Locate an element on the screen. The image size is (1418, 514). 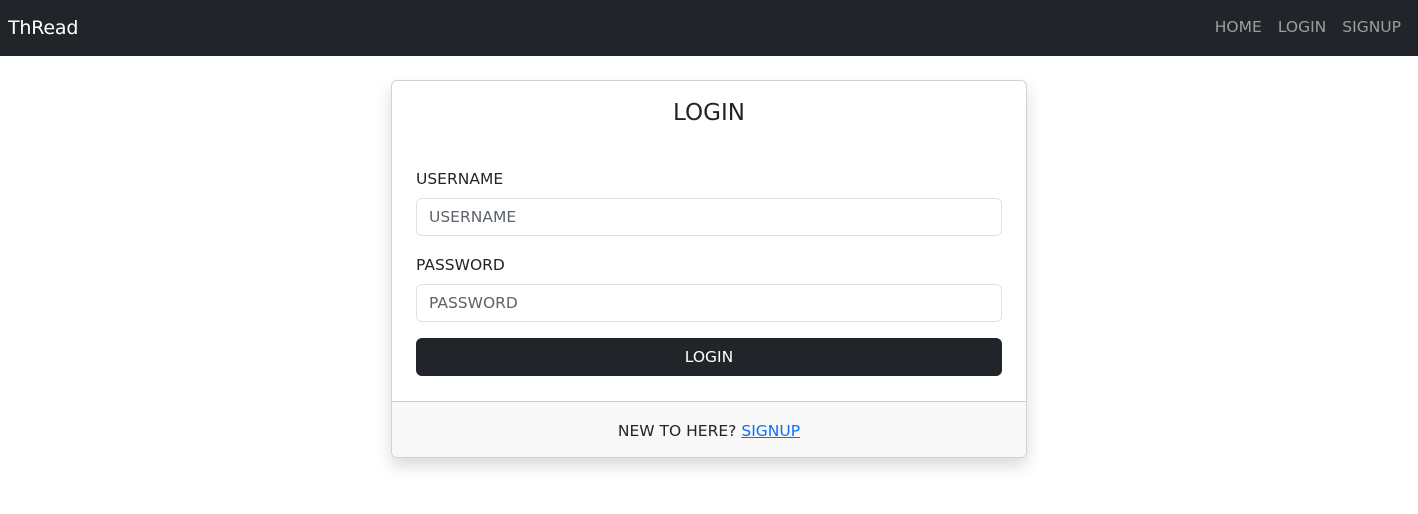
card-title: LOGIN is located at coordinates (709, 113).